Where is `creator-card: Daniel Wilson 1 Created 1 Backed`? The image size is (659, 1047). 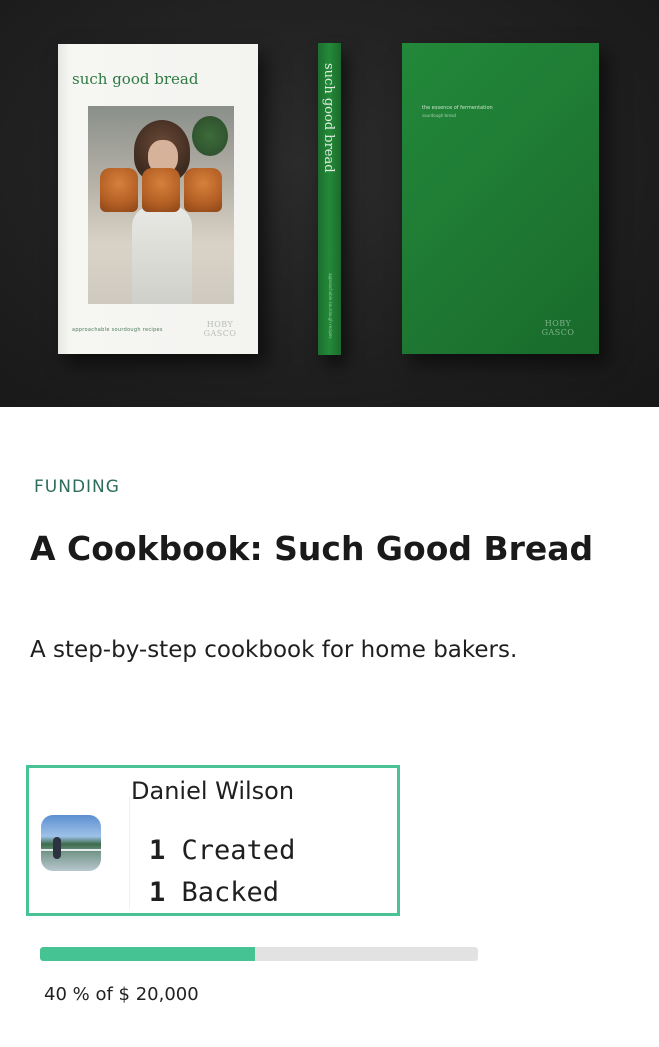
creator-card: Daniel Wilson 1 Created 1 Backed is located at coordinates (213, 840).